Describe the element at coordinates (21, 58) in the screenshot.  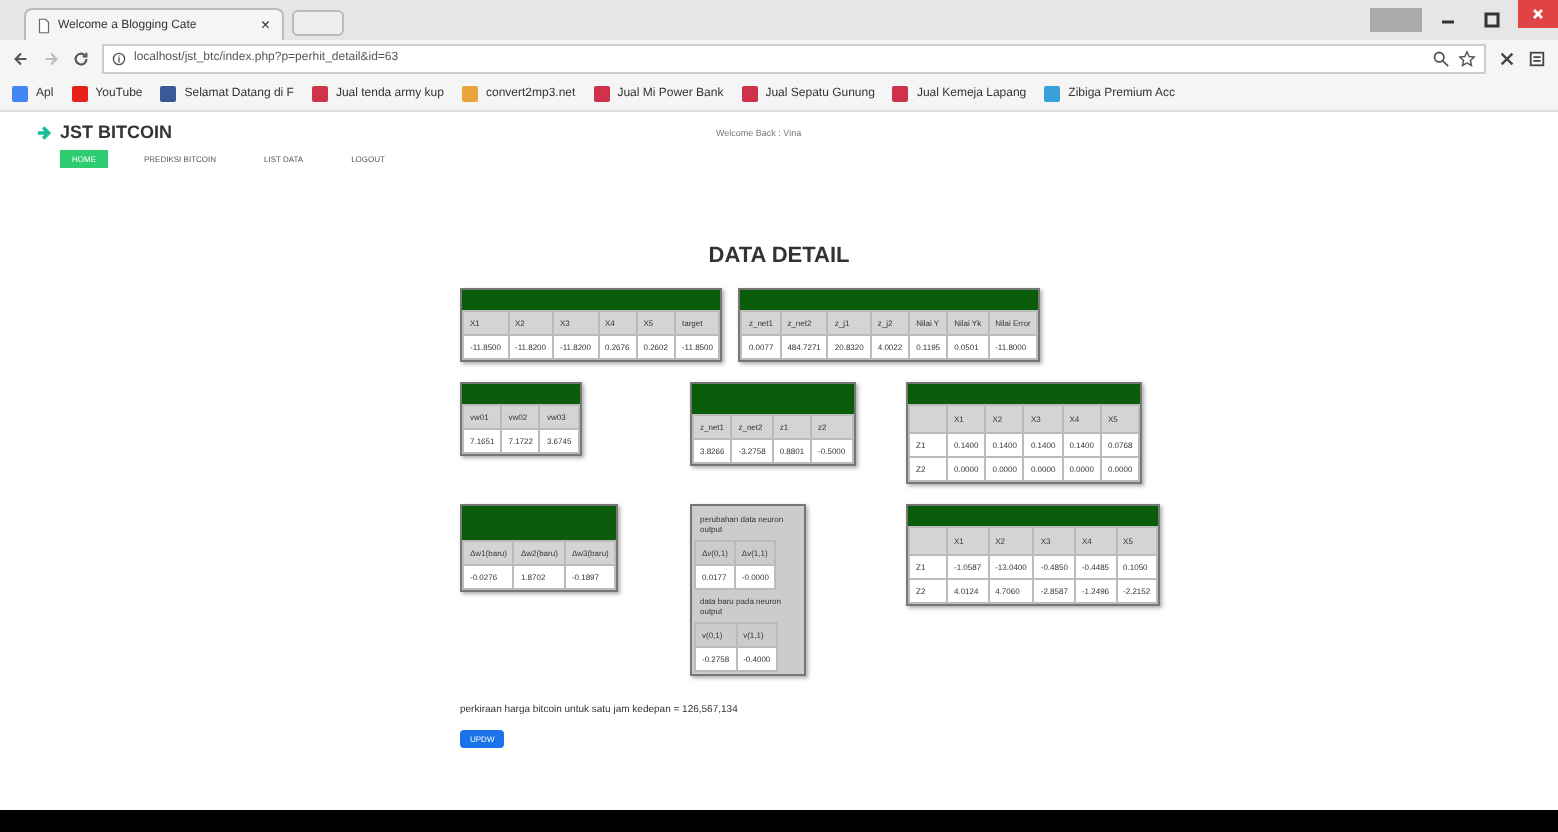
I see `back-icon` at that location.